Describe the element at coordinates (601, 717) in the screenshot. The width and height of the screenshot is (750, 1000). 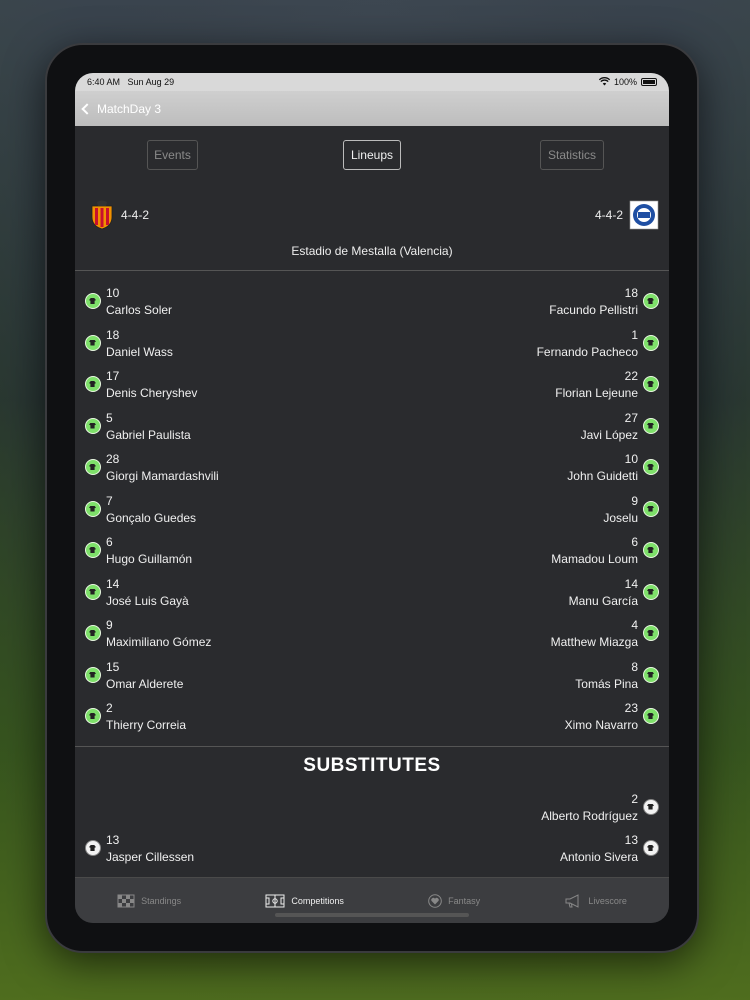
I see `away-player: 23 Ximo Navarro` at that location.